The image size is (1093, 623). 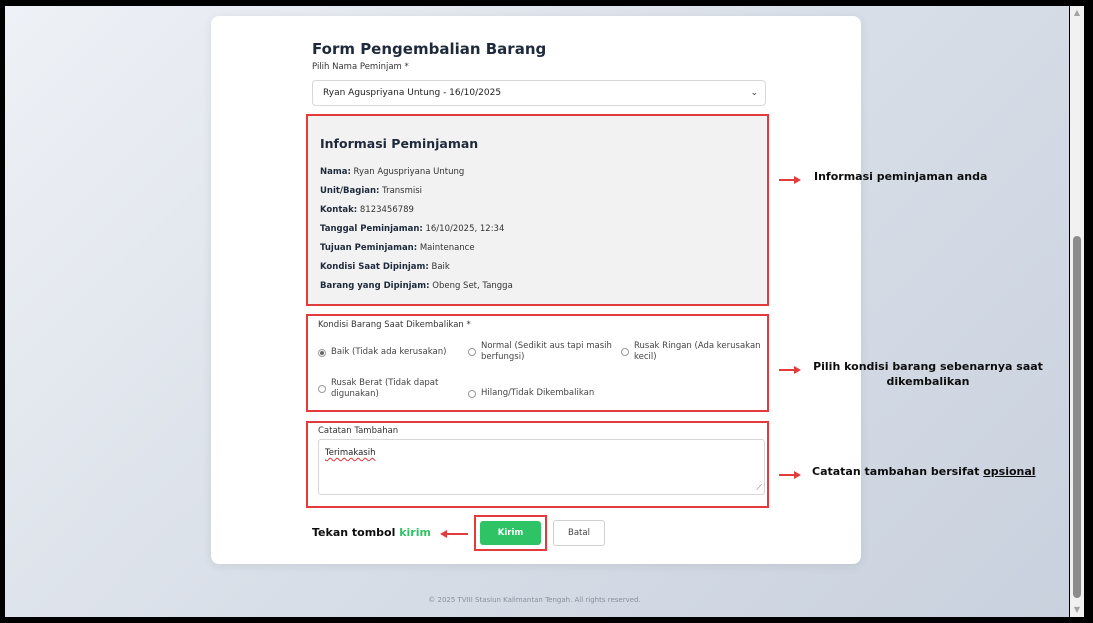 I want to click on additional-notes-textarea: Terimakasih ⟋, so click(x=541, y=467).